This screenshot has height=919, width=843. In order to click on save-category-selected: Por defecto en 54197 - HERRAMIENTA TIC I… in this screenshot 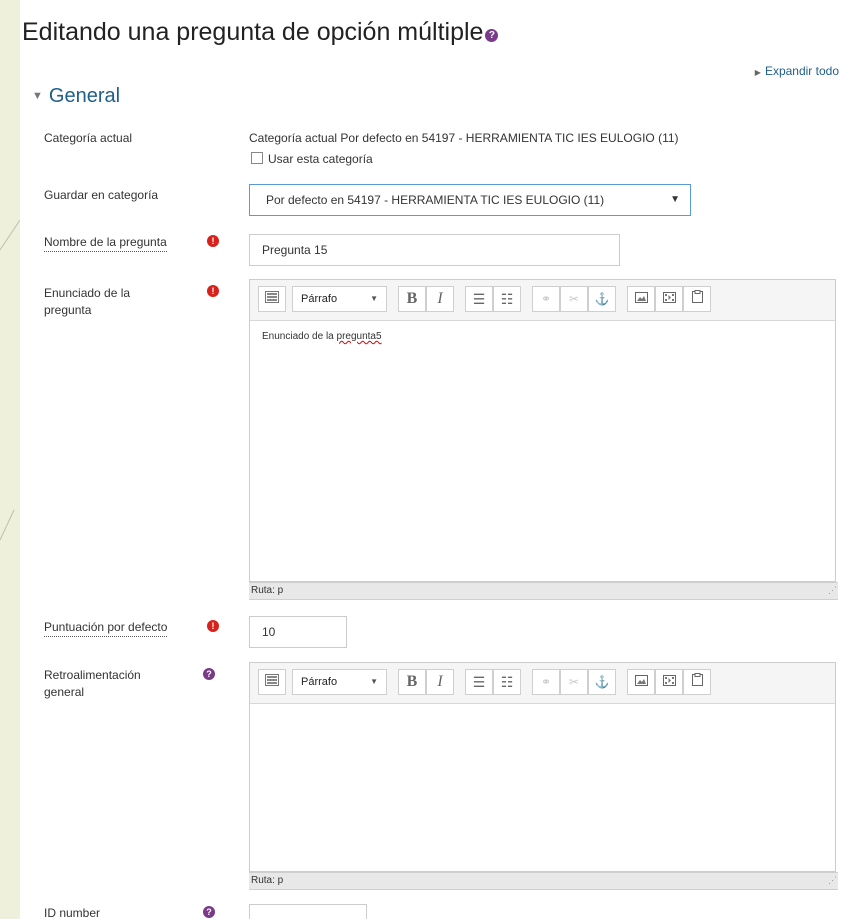, I will do `click(435, 200)`.